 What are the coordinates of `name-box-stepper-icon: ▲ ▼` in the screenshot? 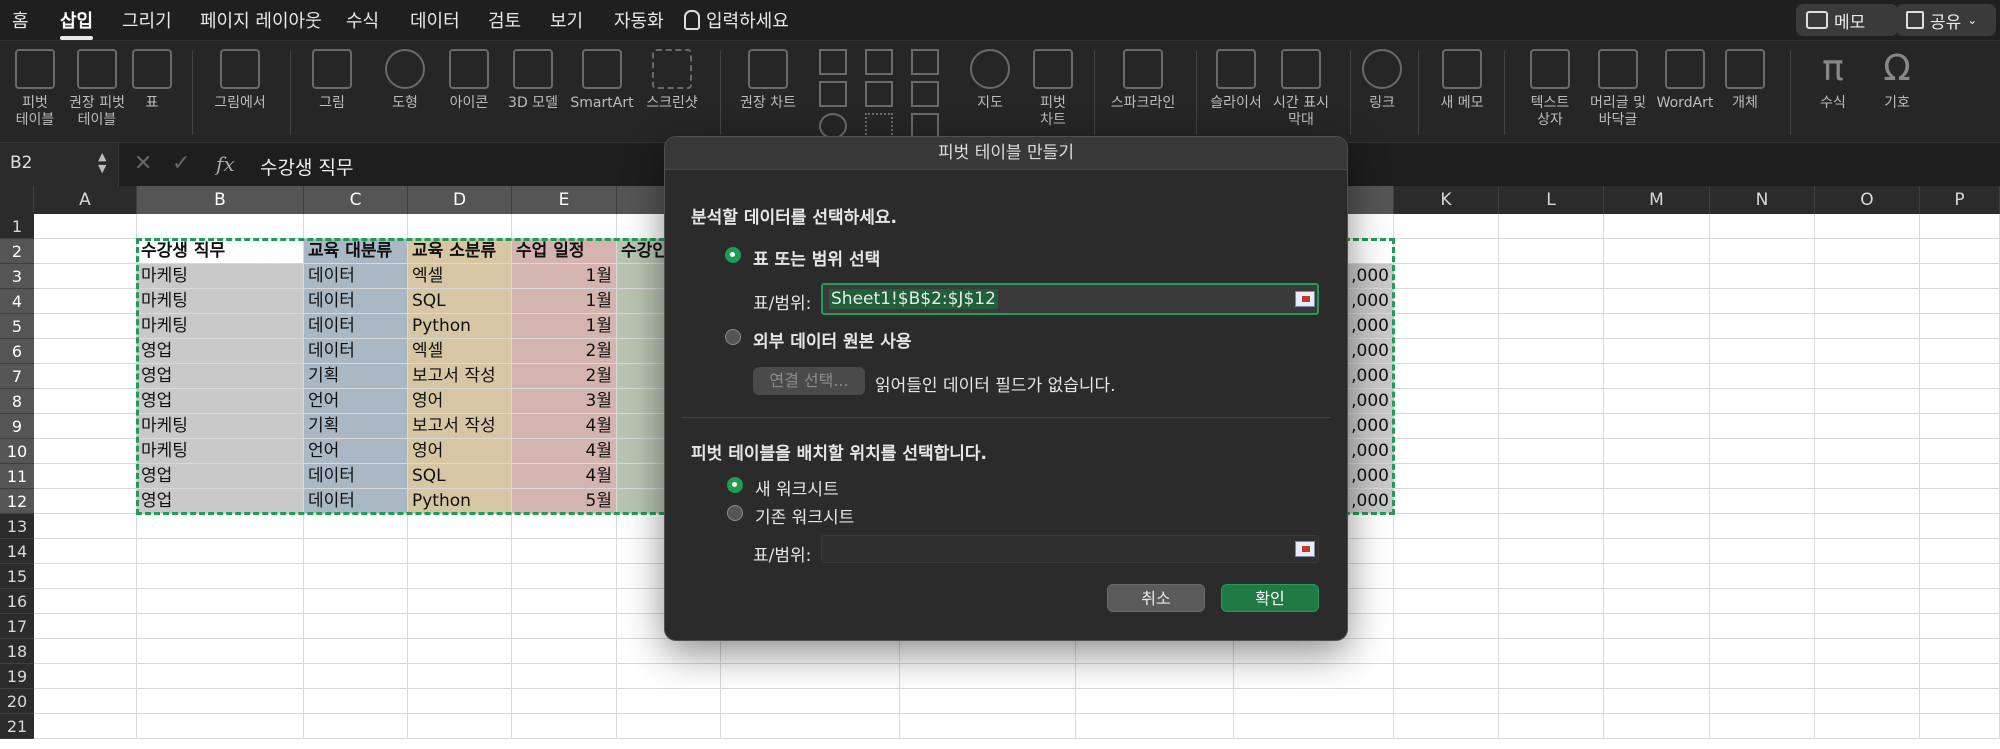 It's located at (102, 163).